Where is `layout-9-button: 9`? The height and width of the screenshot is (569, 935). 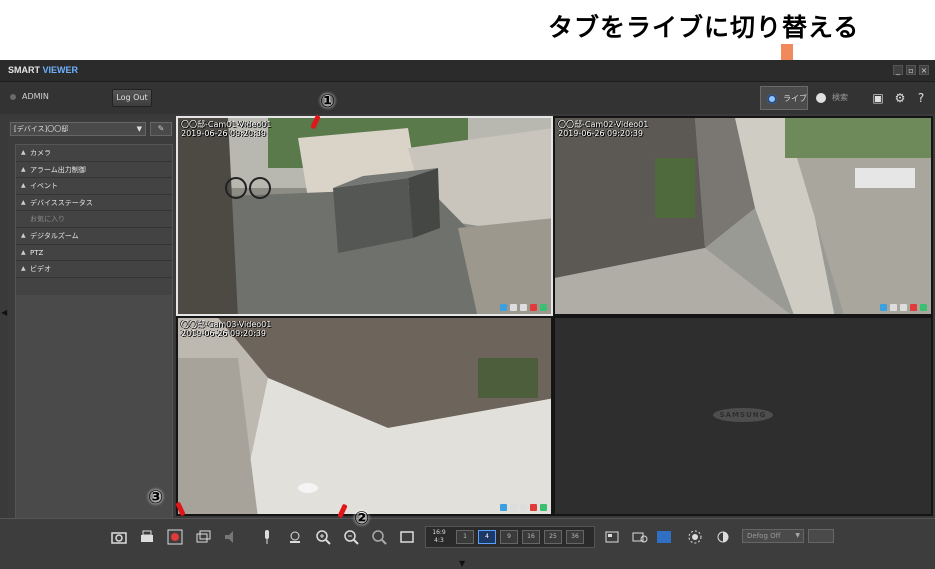 layout-9-button: 9 is located at coordinates (509, 537).